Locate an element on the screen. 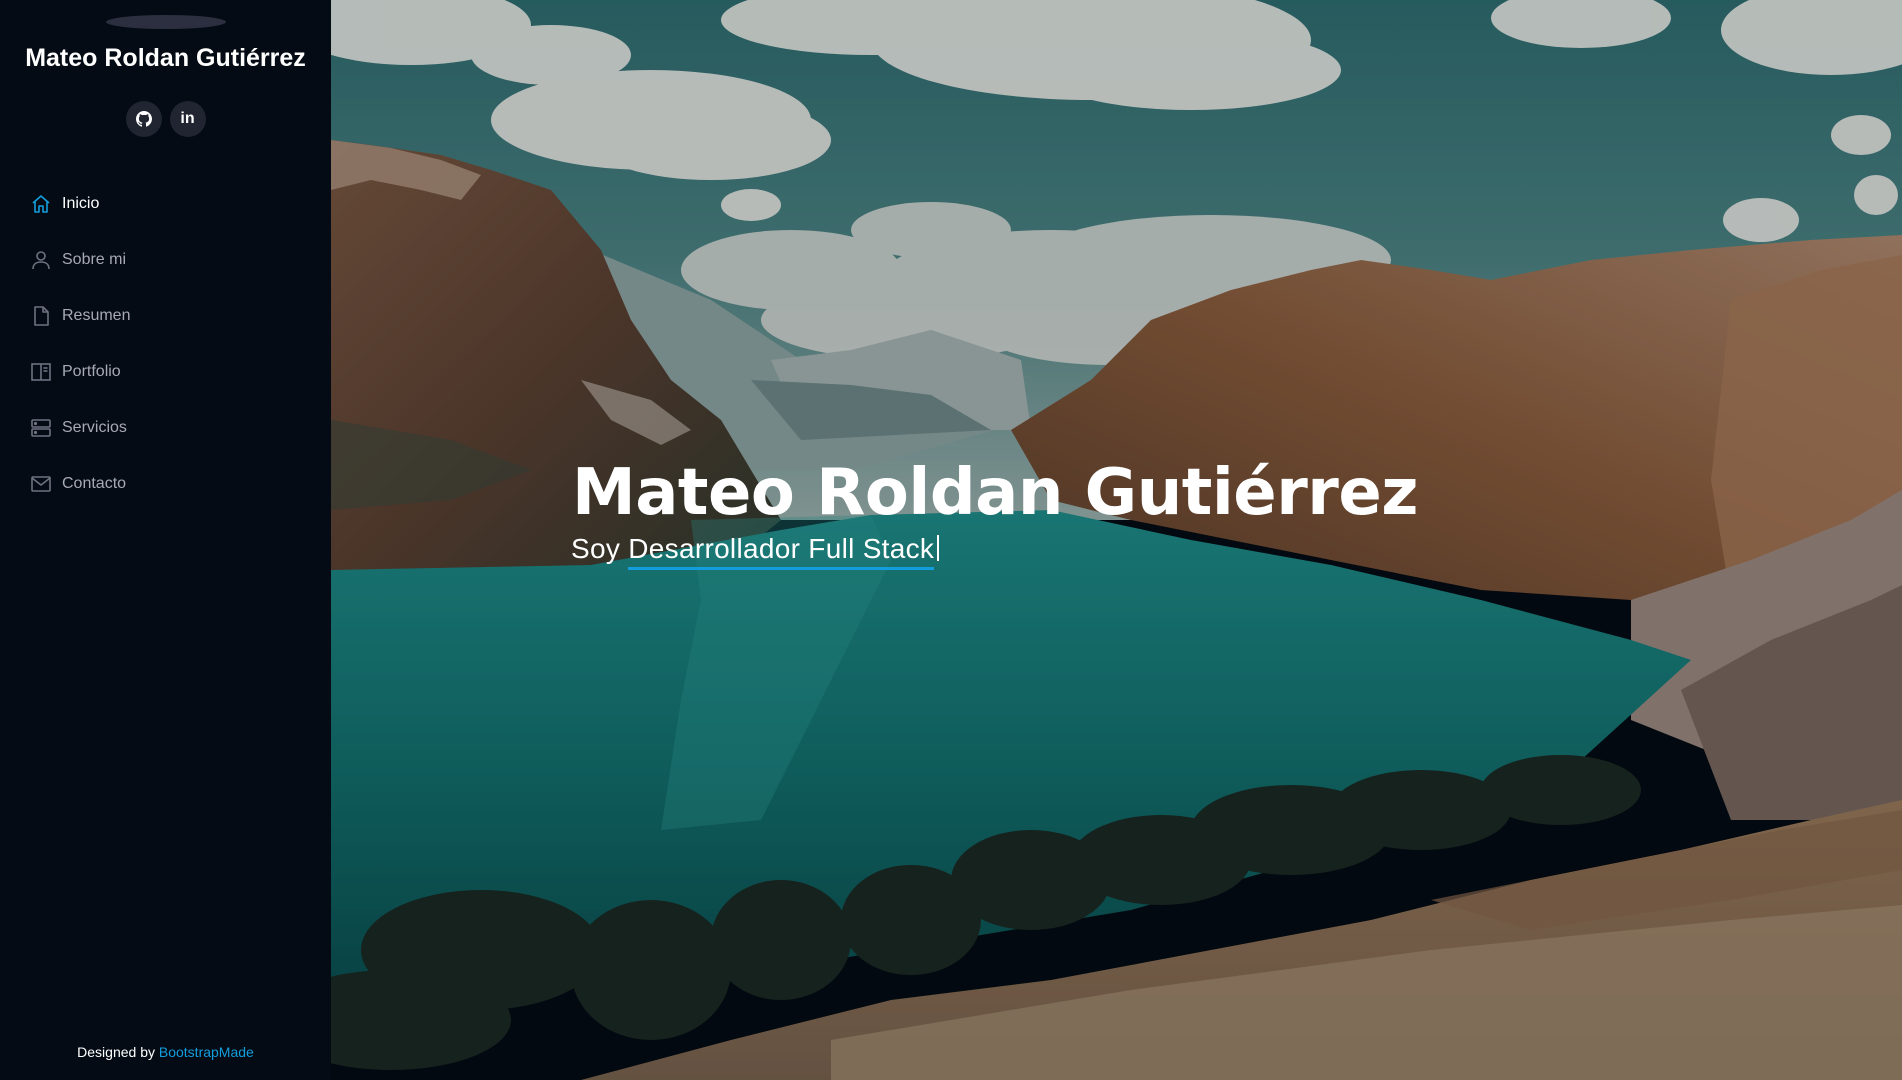  nav-item-resumen: Resumen is located at coordinates (170, 316).